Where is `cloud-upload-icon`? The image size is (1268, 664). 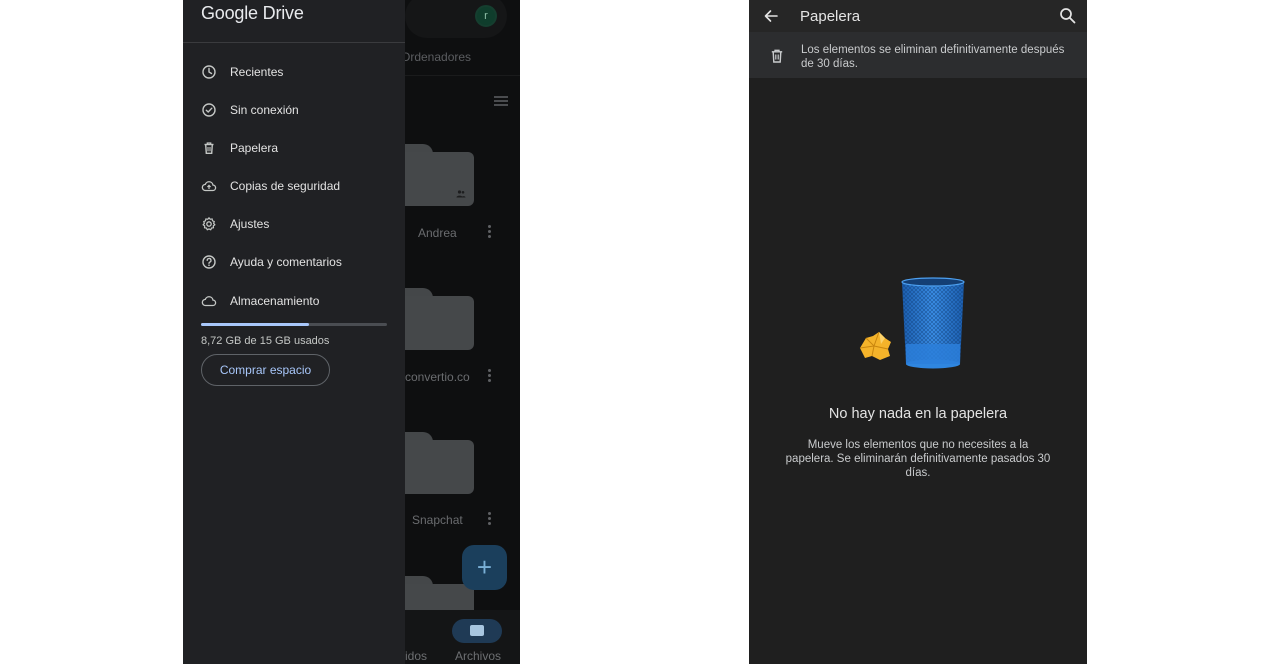 cloud-upload-icon is located at coordinates (209, 186).